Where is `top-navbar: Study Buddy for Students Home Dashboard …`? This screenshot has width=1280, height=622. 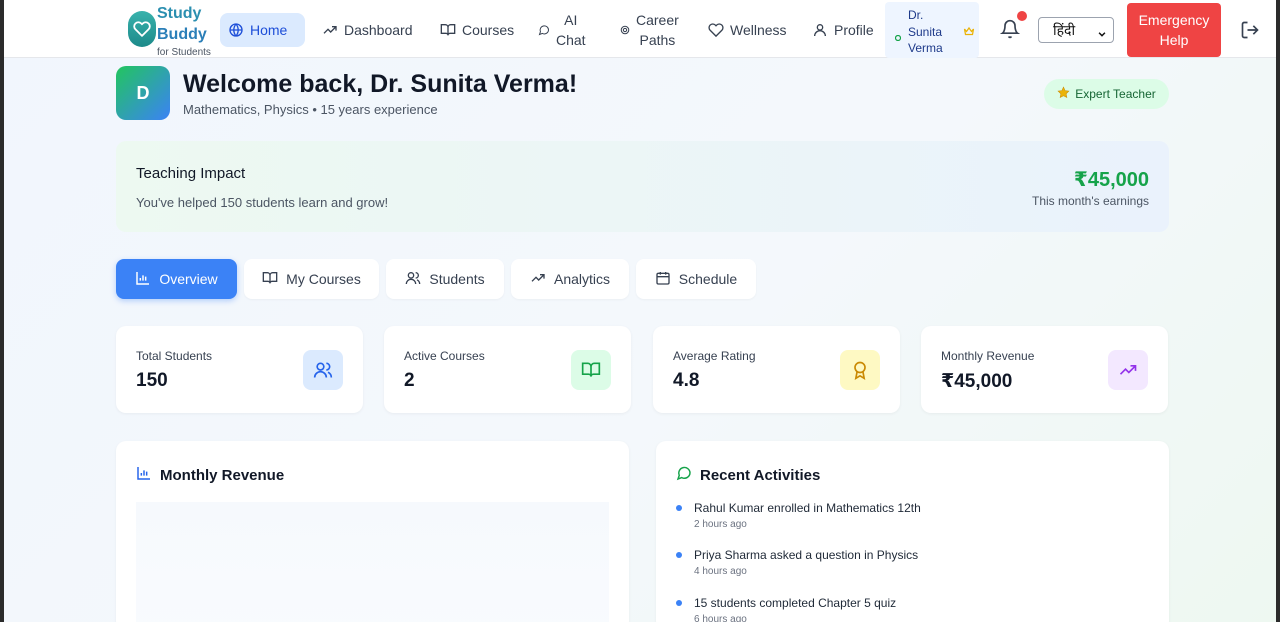
top-navbar: Study Buddy for Students Home Dashboard … is located at coordinates (640, 29).